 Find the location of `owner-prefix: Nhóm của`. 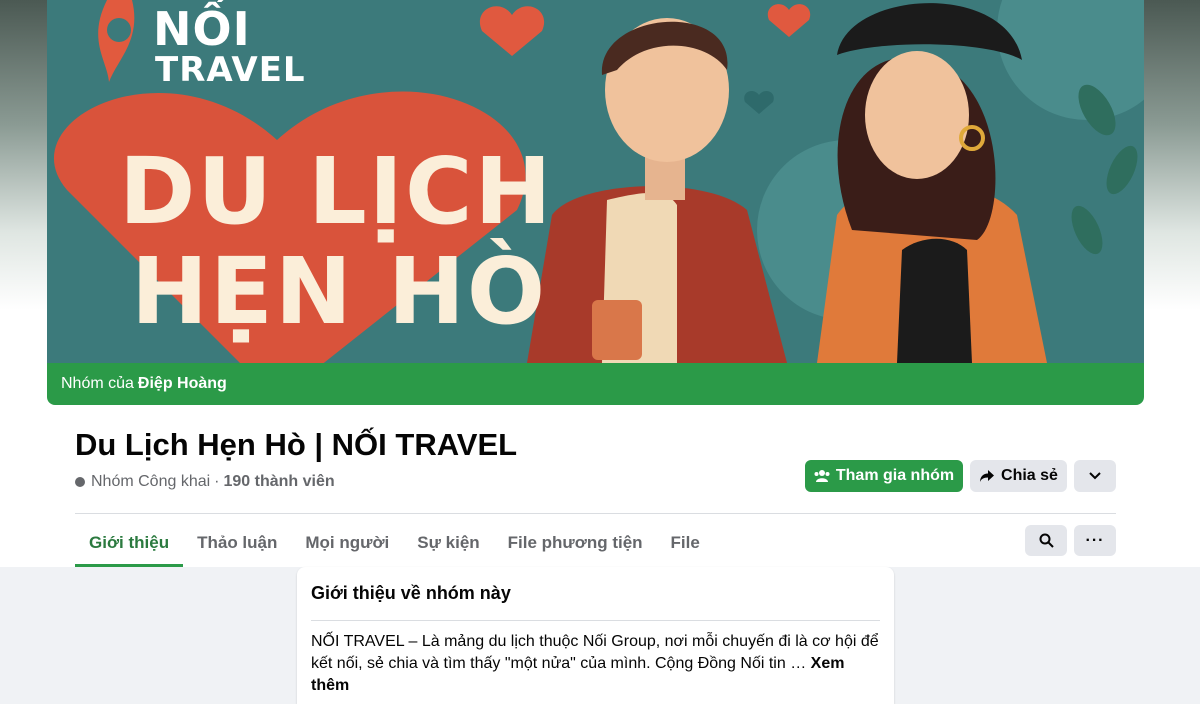

owner-prefix: Nhóm của is located at coordinates (97, 383).